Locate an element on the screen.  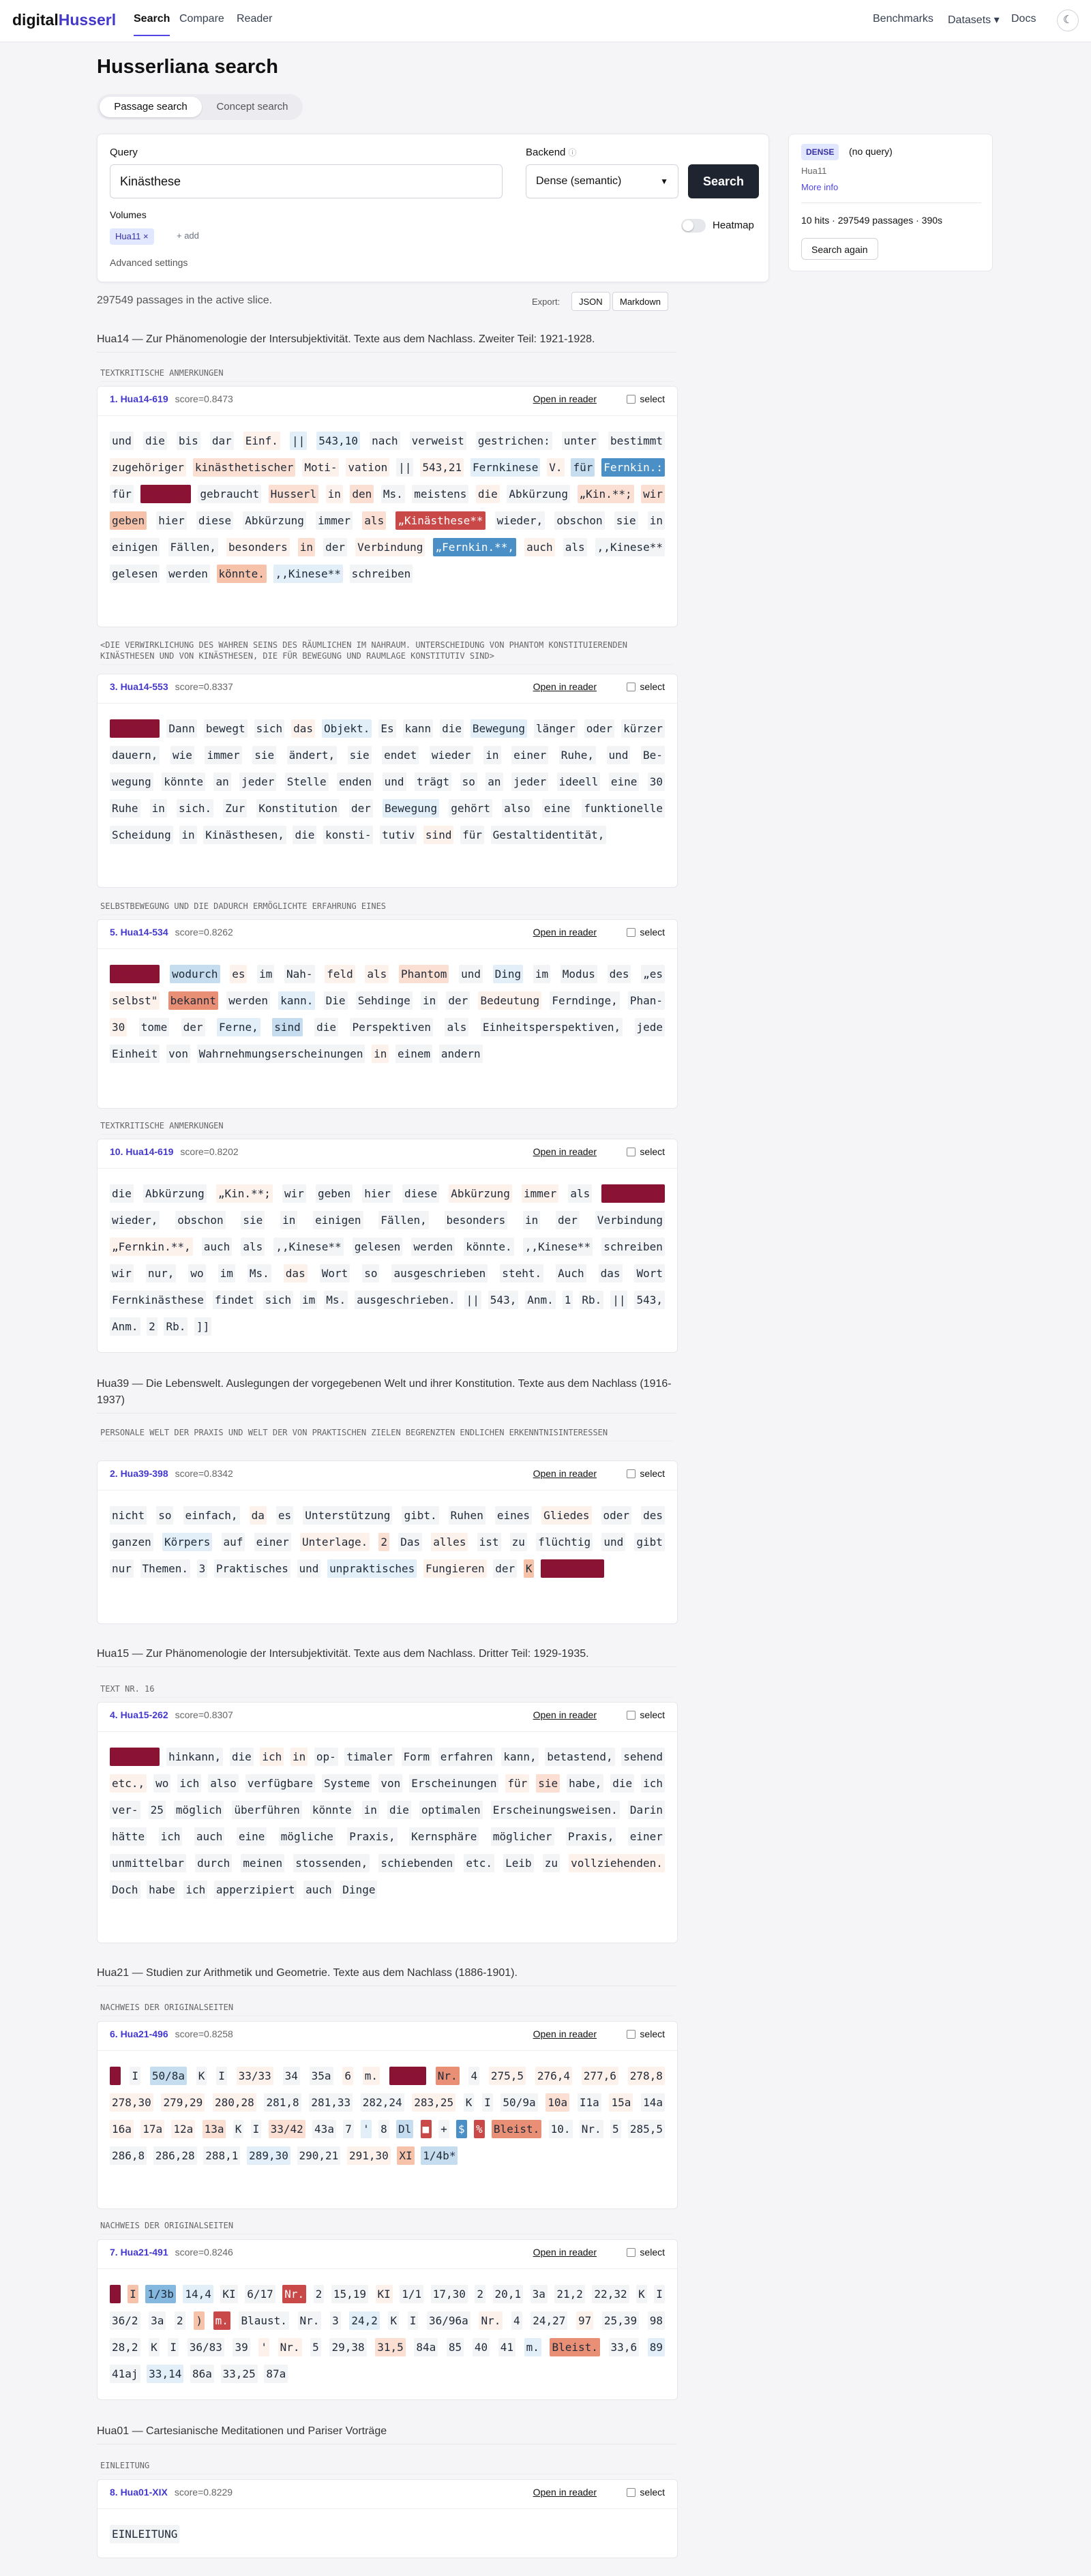
result-id-link: 10. Hua14-619 is located at coordinates (141, 1151).